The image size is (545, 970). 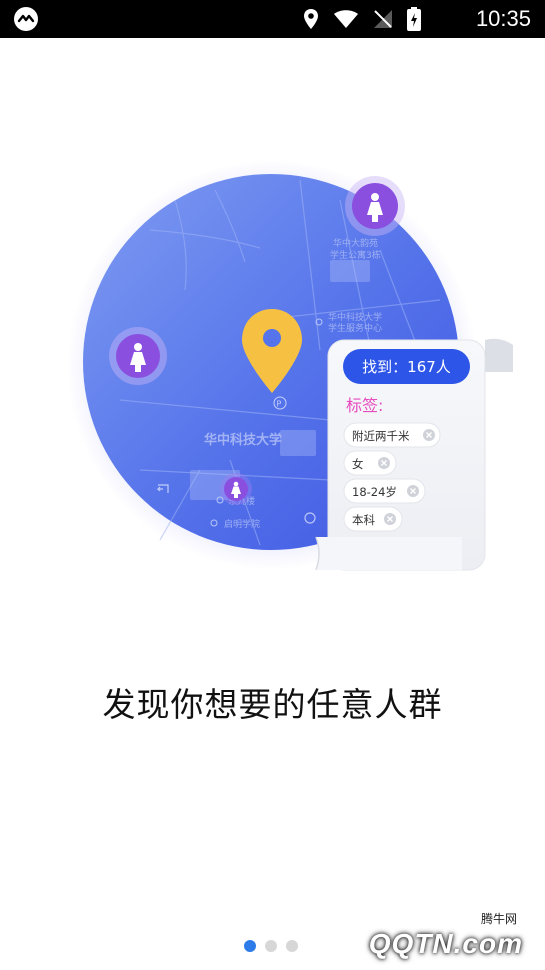 I want to click on battery-icon, so click(x=414, y=19).